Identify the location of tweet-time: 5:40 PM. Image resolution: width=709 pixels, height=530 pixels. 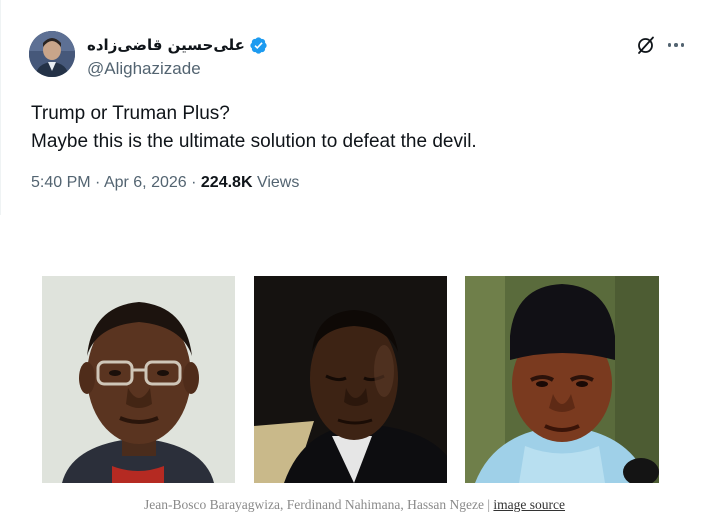
(61, 182).